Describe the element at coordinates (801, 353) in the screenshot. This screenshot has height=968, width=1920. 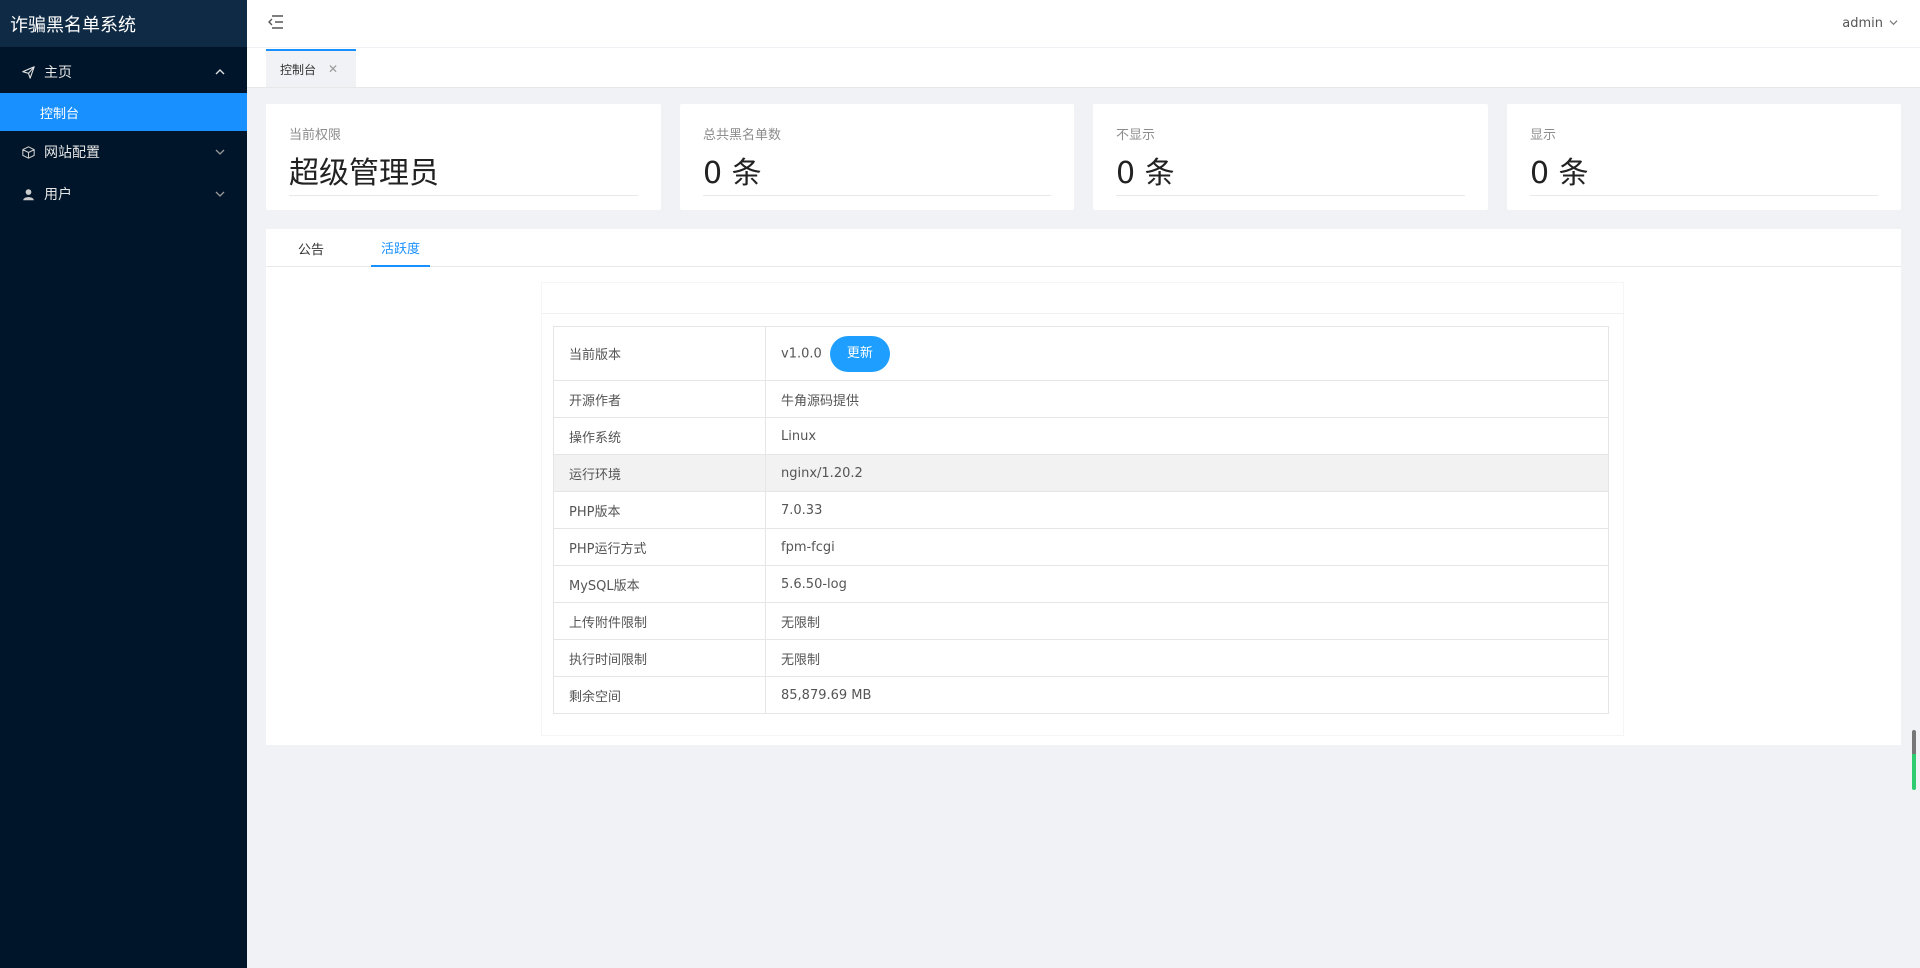
I see `version-value: v1.0.0` at that location.